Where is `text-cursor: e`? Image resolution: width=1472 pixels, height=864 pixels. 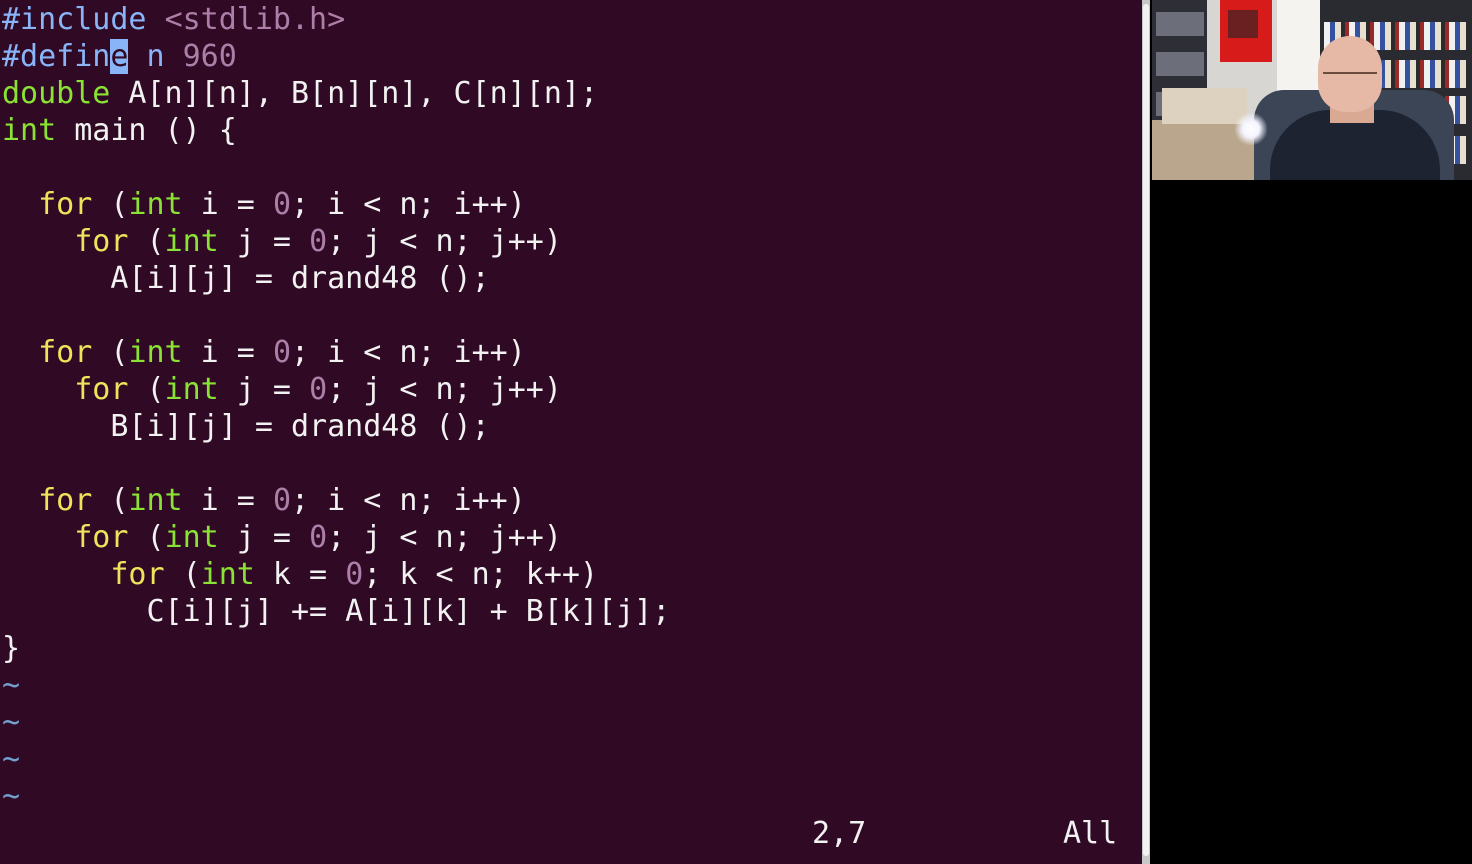
text-cursor: e is located at coordinates (119, 56).